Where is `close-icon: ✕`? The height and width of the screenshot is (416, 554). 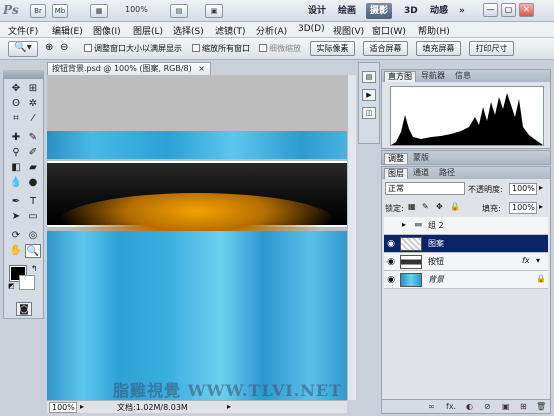
close-icon: ✕ is located at coordinates (526, 10).